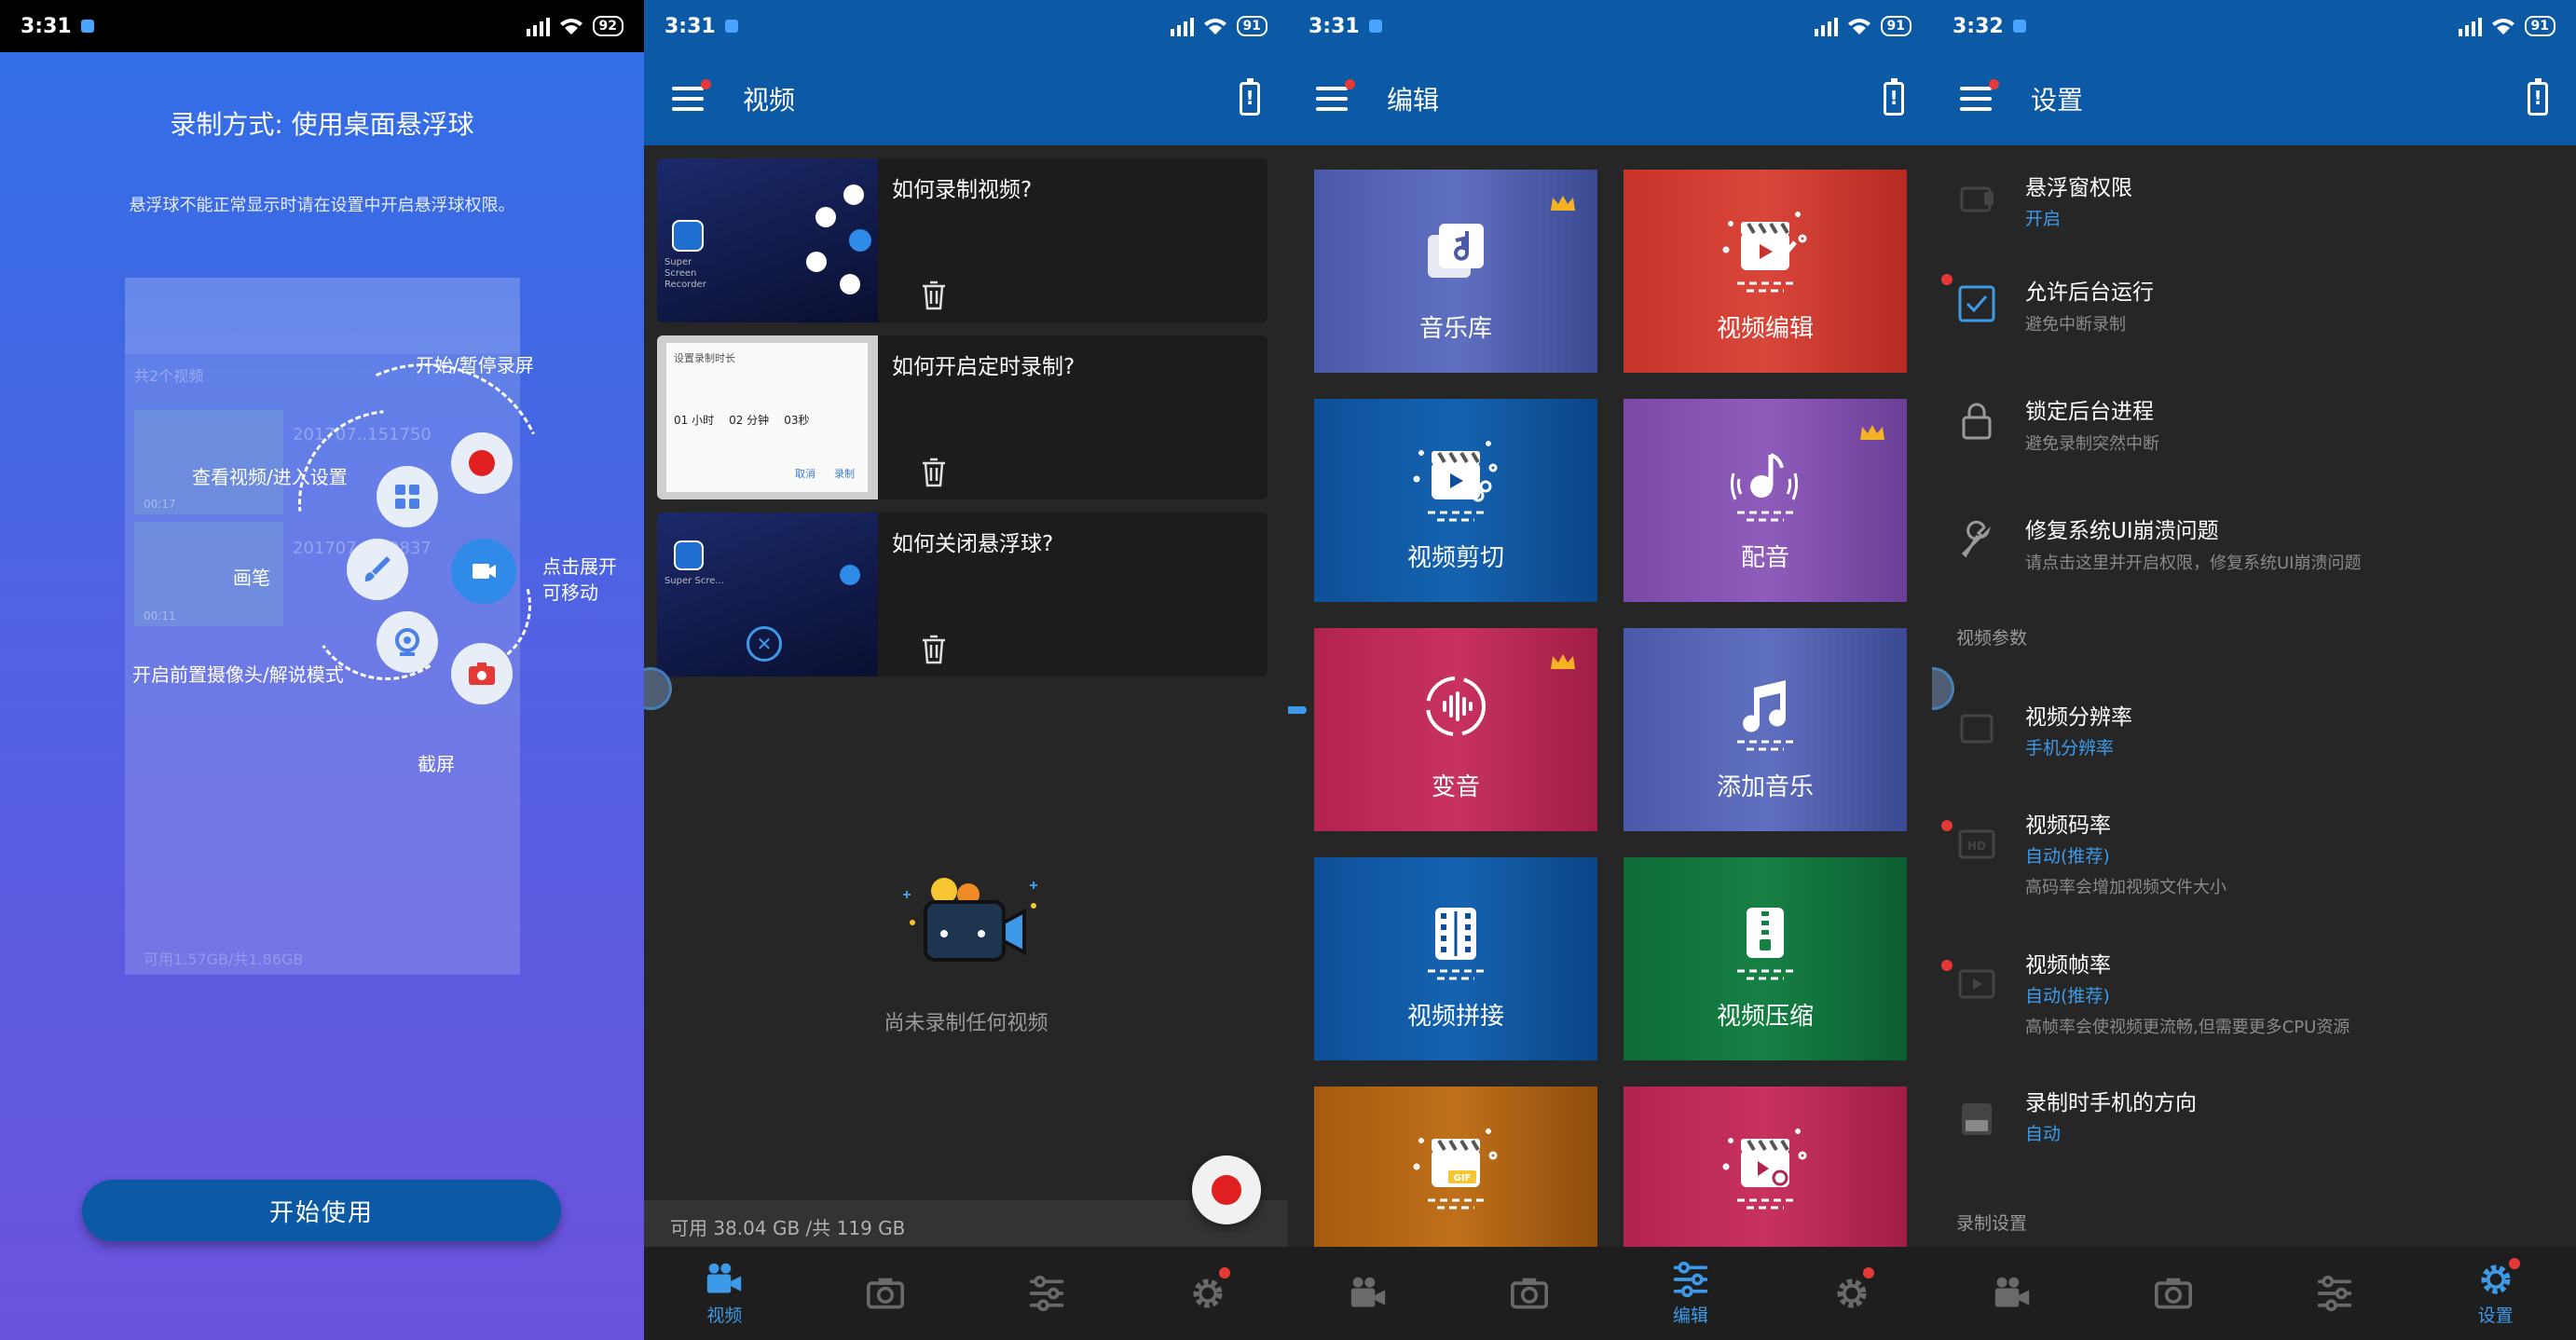  What do you see at coordinates (767, 595) in the screenshot?
I see `video-thumbnail: Super Scre... ✕` at bounding box center [767, 595].